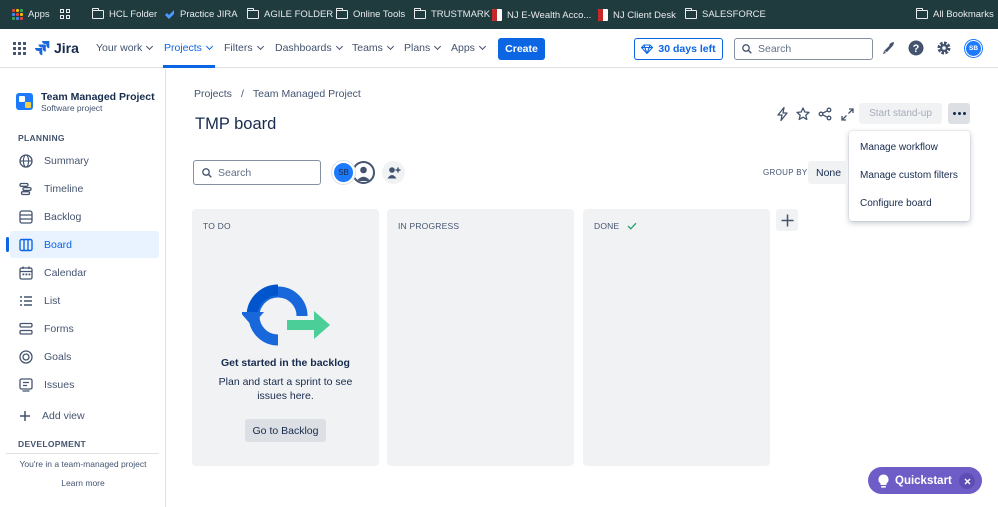 The height and width of the screenshot is (507, 998). Describe the element at coordinates (954, 14) in the screenshot. I see `bookmark-all-bookmarks: All Bookmarks` at that location.